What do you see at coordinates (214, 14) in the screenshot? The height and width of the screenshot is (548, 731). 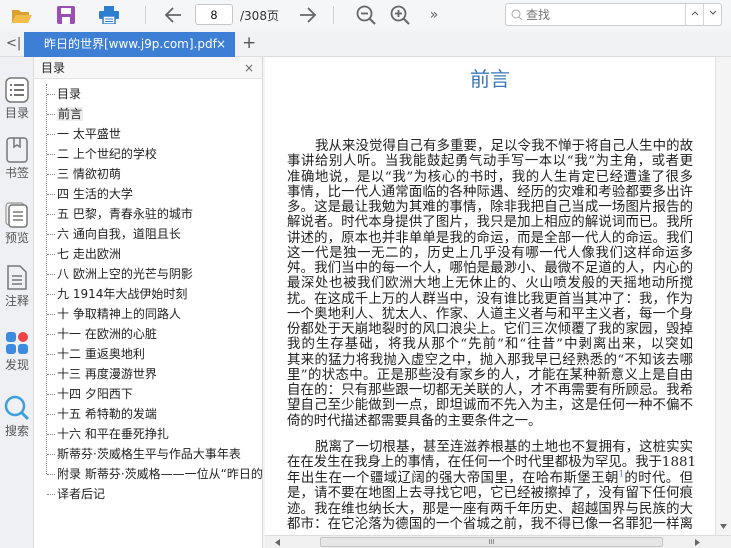 I see `page-number-input` at bounding box center [214, 14].